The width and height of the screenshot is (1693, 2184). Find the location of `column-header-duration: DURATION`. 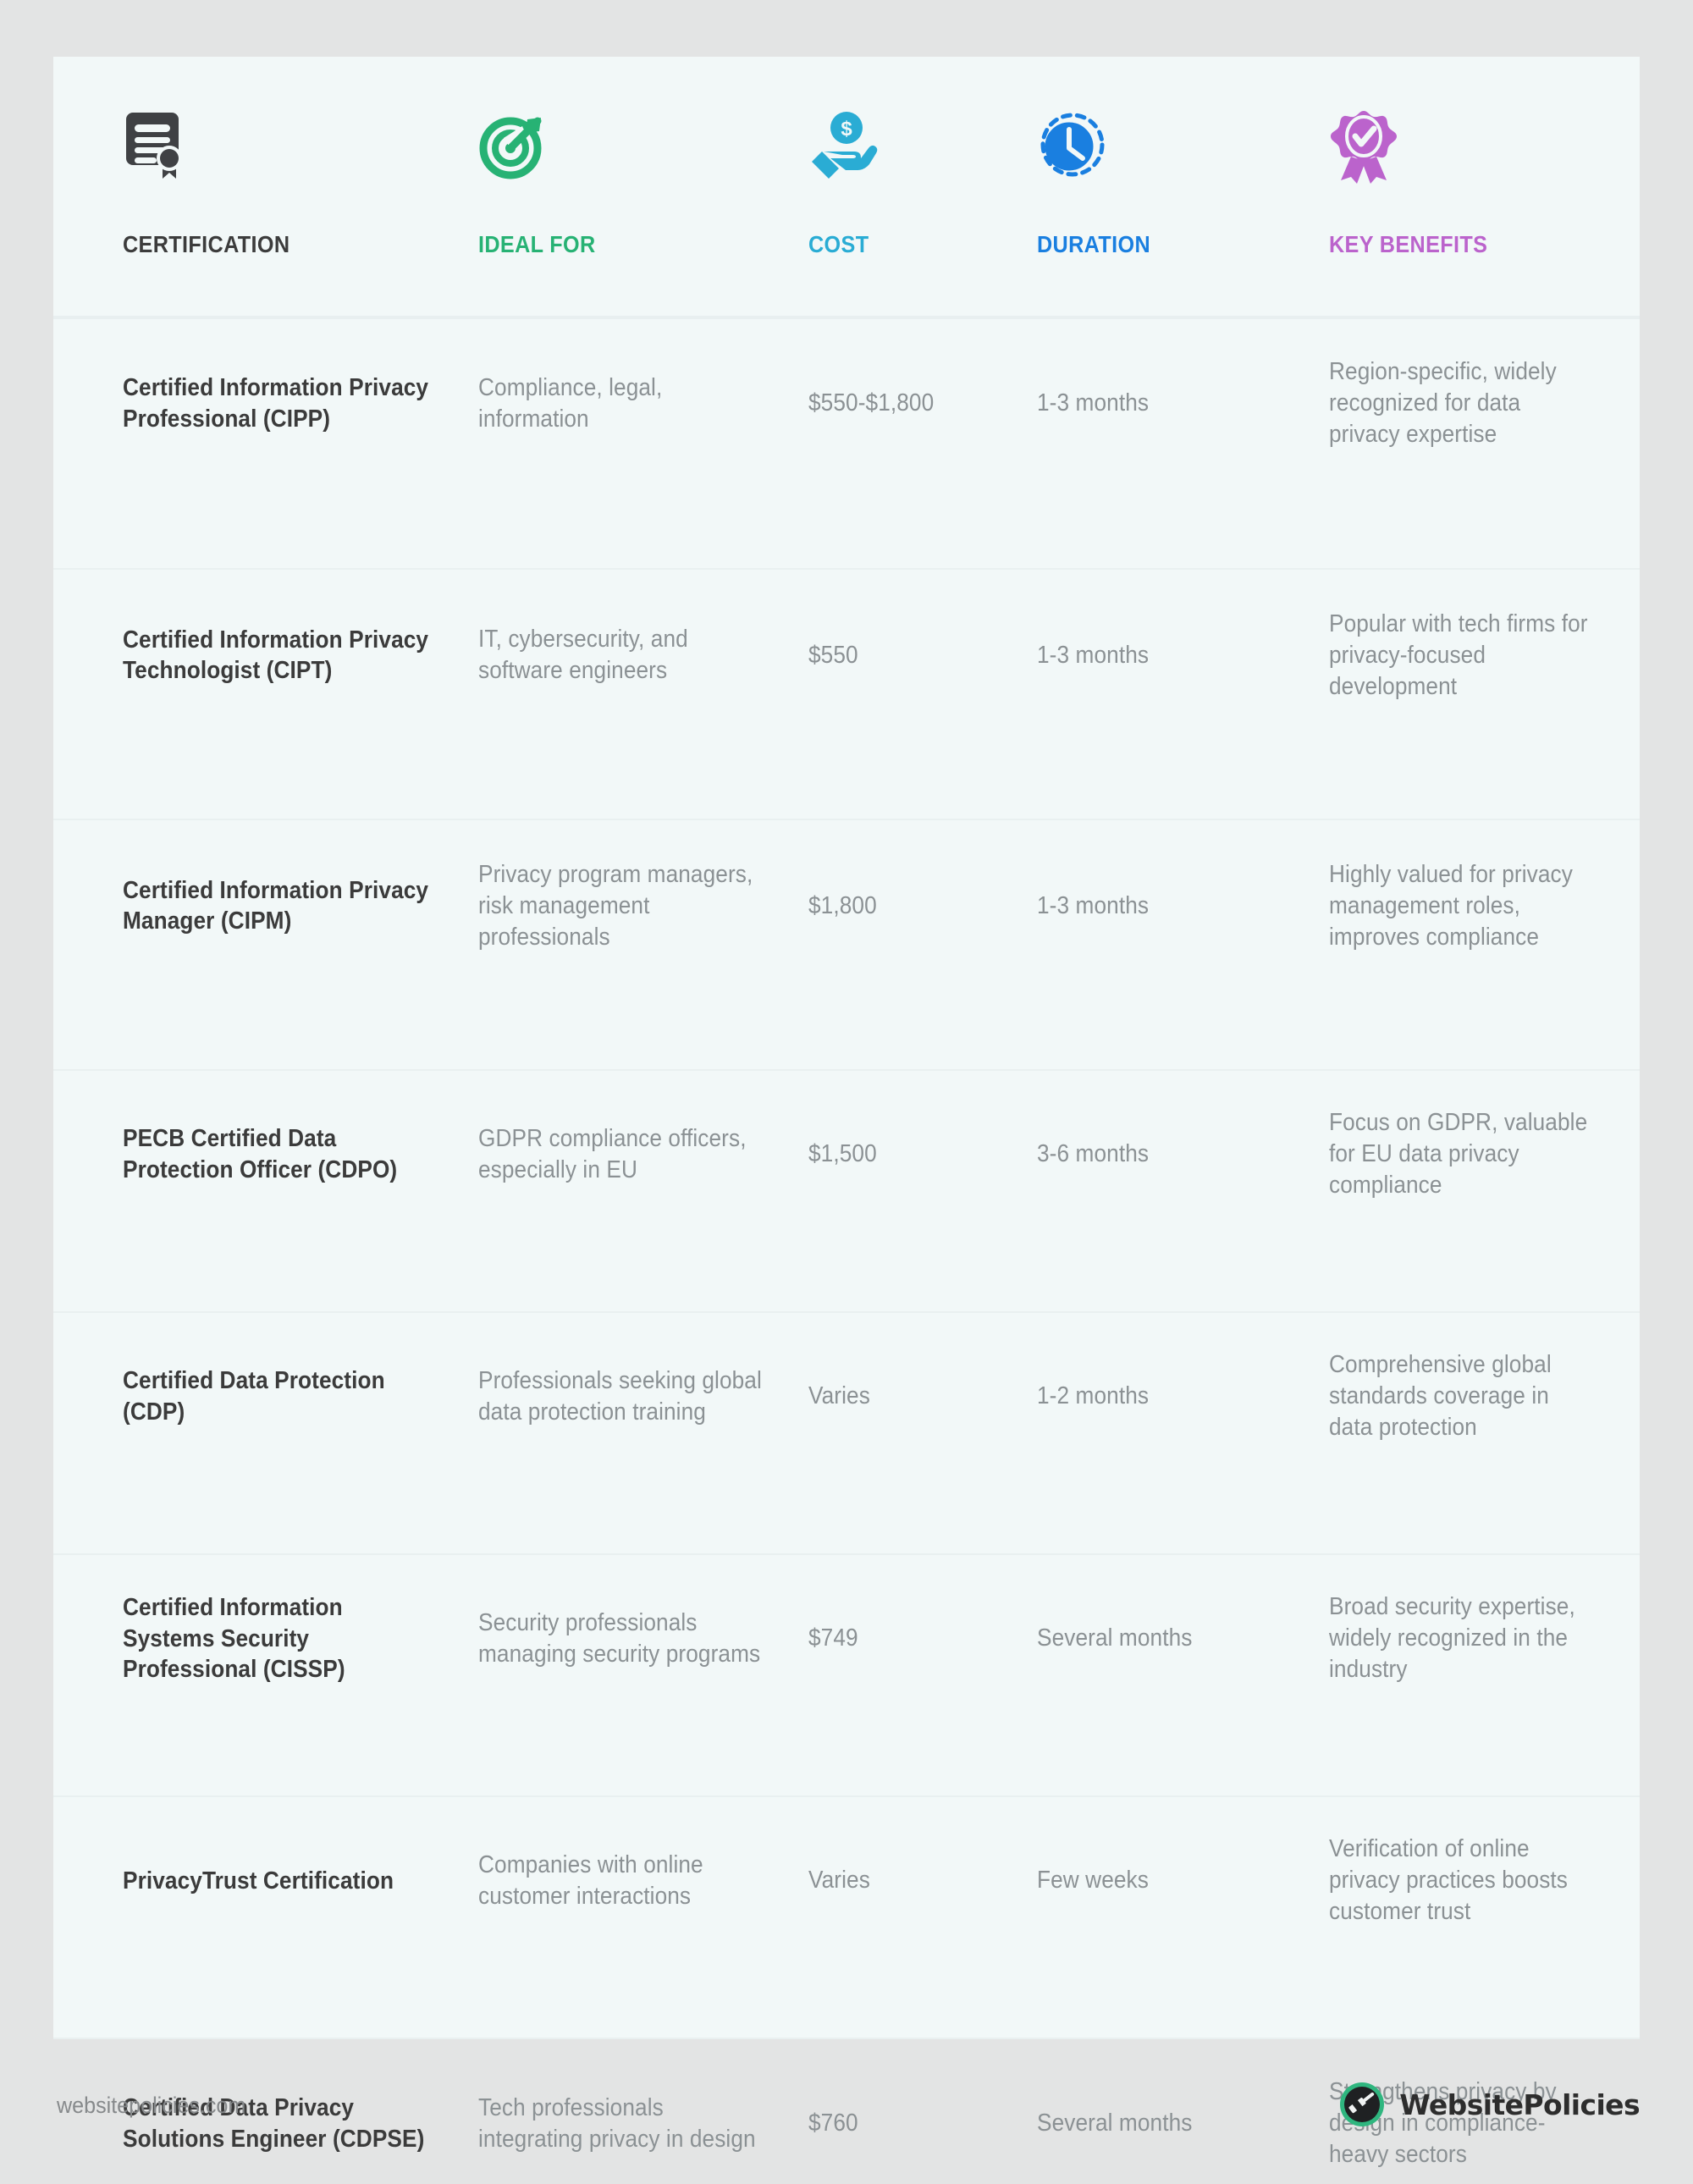

column-header-duration: DURATION is located at coordinates (1183, 172).